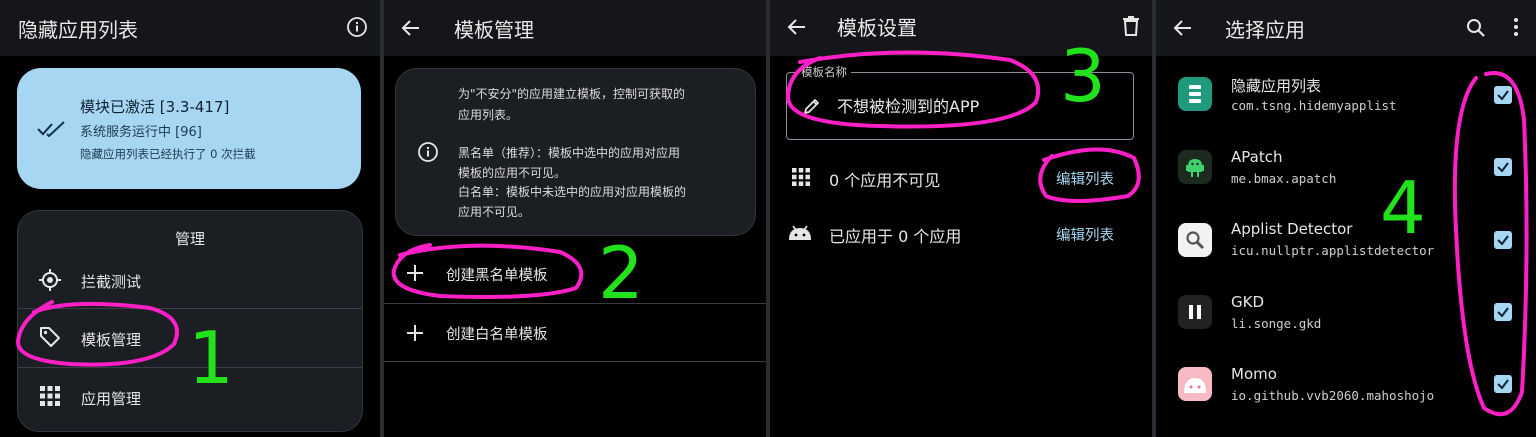 This screenshot has height=437, width=1536. I want to click on app-name: Applist Detector, so click(1292, 229).